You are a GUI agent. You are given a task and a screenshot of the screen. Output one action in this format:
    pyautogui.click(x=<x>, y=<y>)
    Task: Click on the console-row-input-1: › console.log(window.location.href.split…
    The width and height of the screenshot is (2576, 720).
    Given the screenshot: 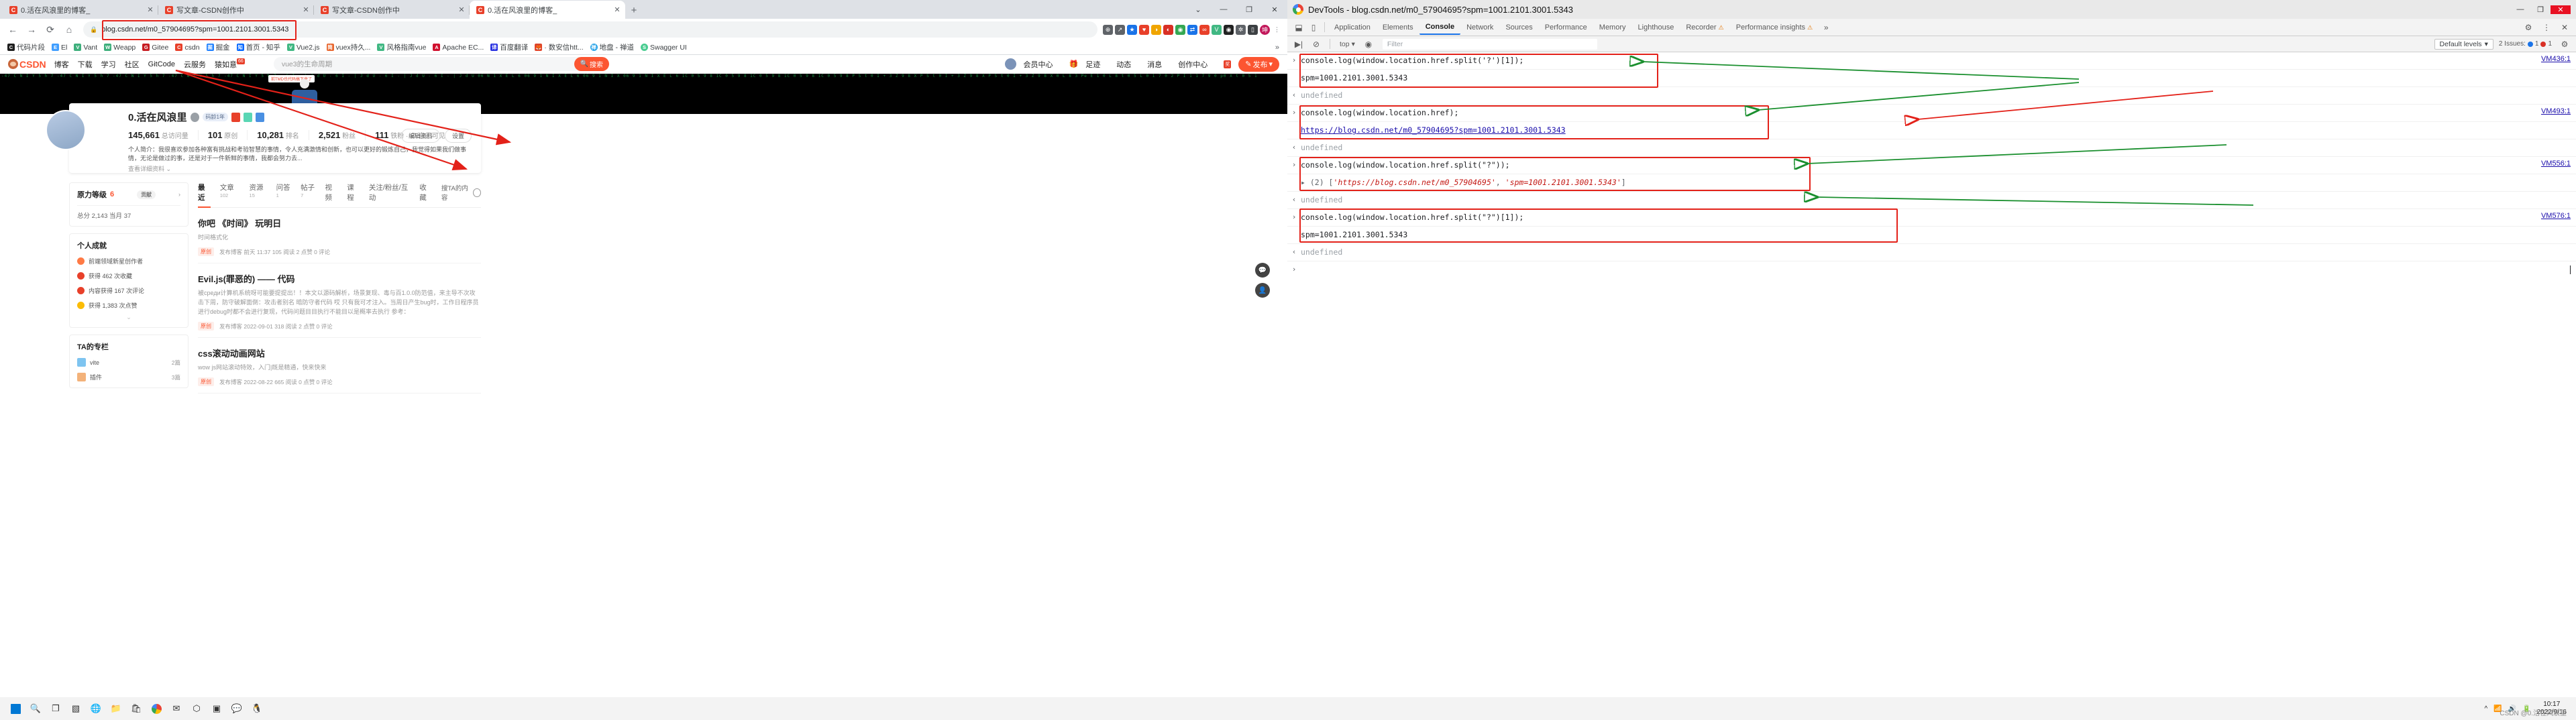 What is the action you would take?
    pyautogui.click(x=1931, y=61)
    